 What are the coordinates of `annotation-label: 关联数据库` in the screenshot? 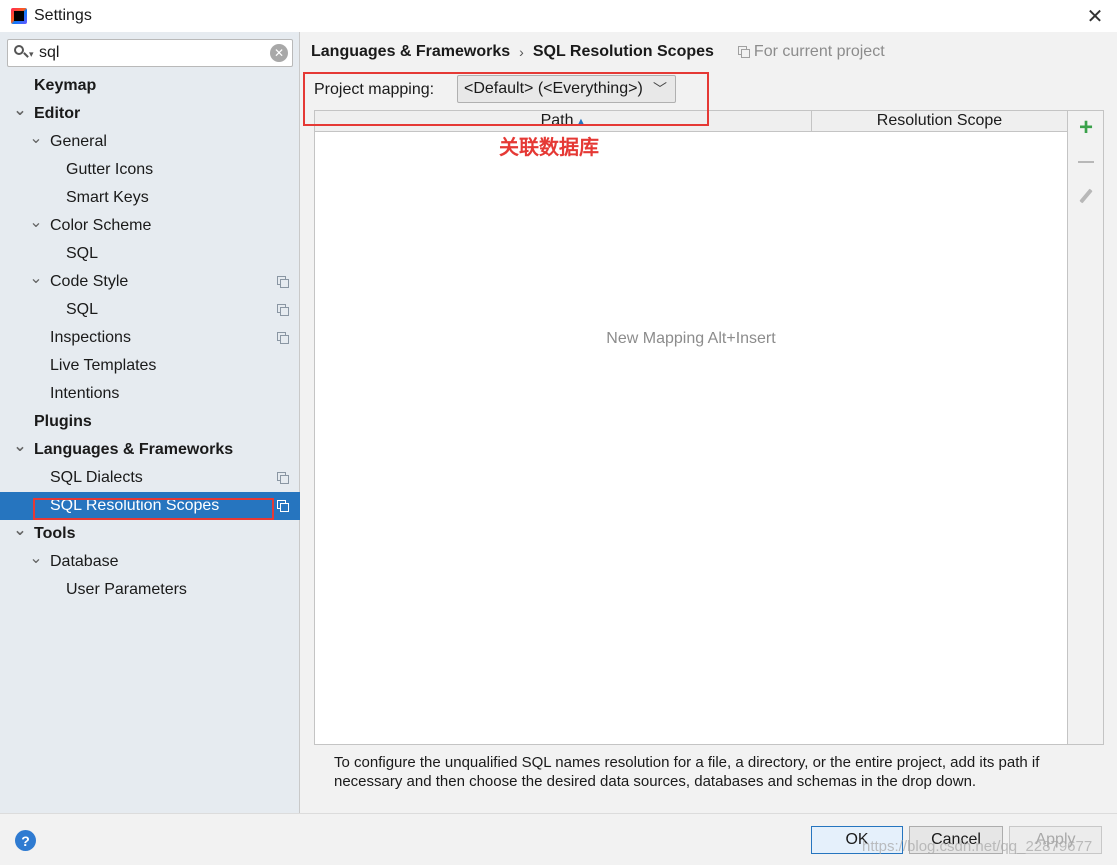 It's located at (549, 147).